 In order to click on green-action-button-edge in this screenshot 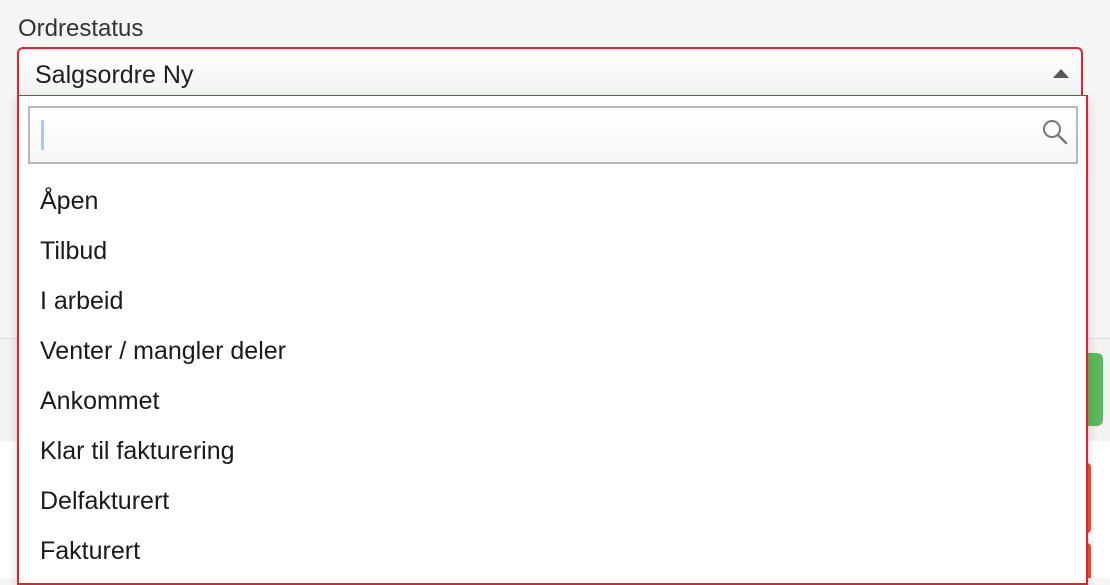, I will do `click(1095, 389)`.